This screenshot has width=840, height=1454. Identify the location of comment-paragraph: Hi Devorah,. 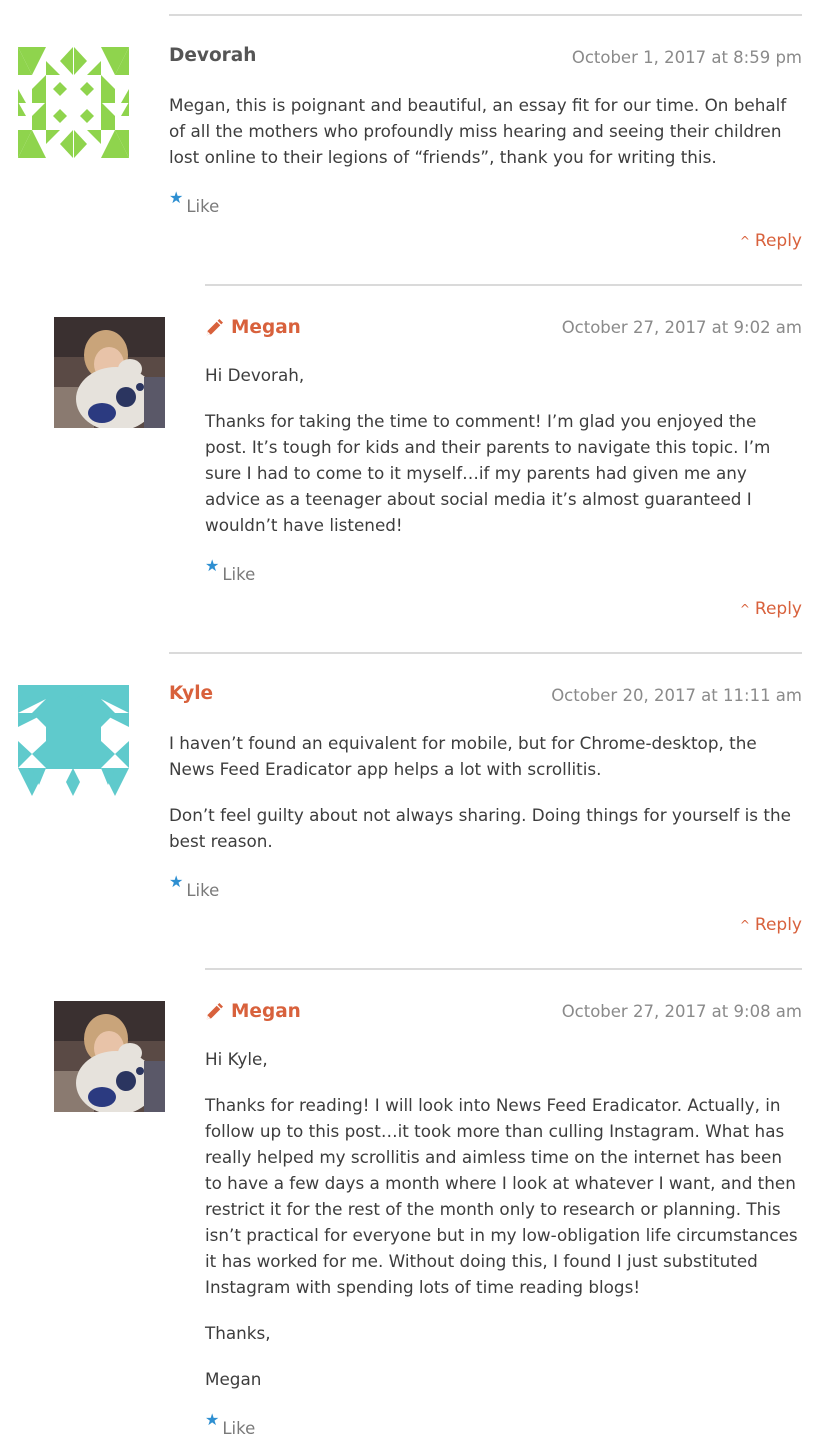
(255, 375).